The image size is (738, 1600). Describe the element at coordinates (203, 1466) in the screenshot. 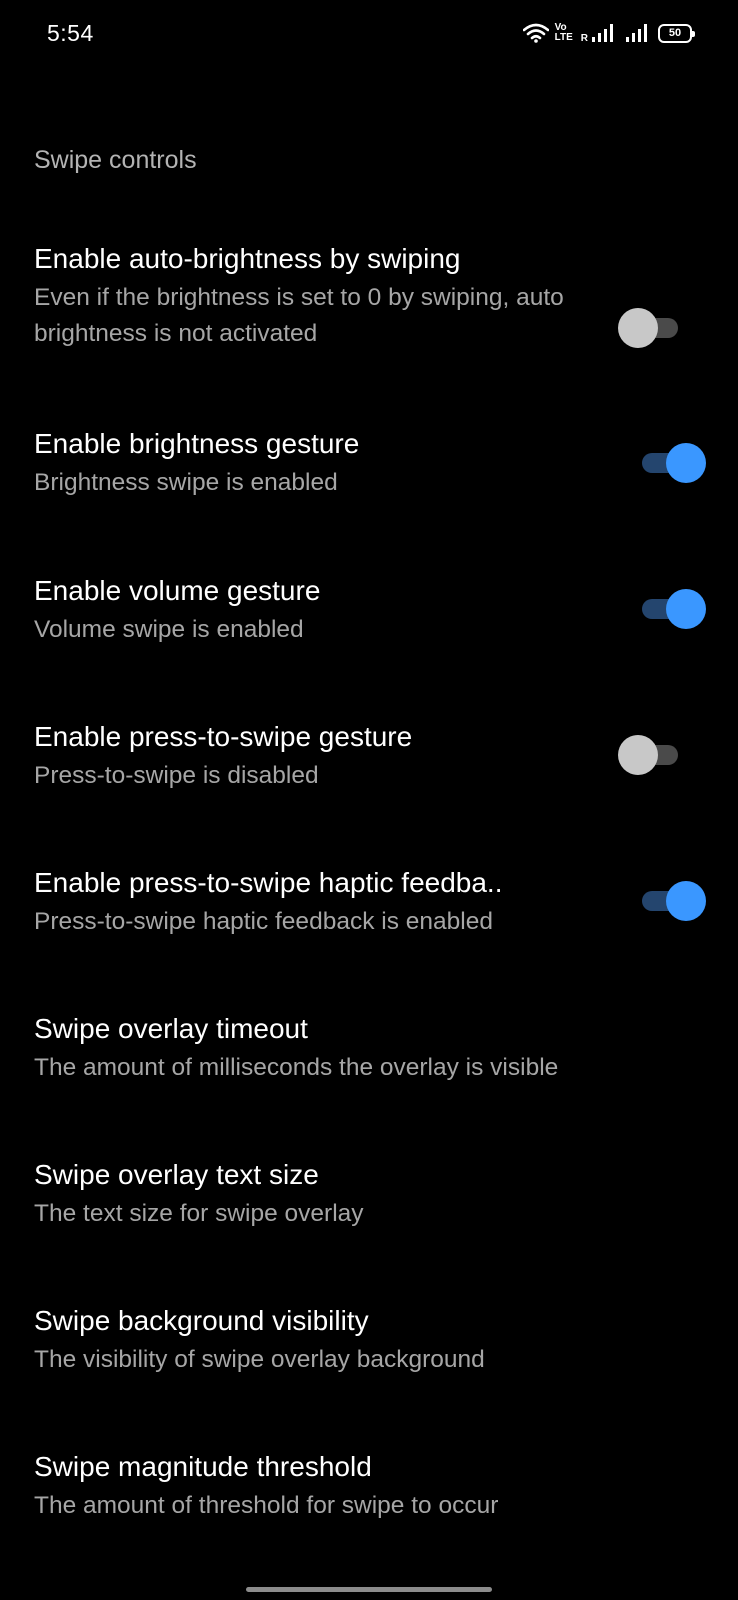

I see `pref-title: Swipe magnitude threshold` at that location.